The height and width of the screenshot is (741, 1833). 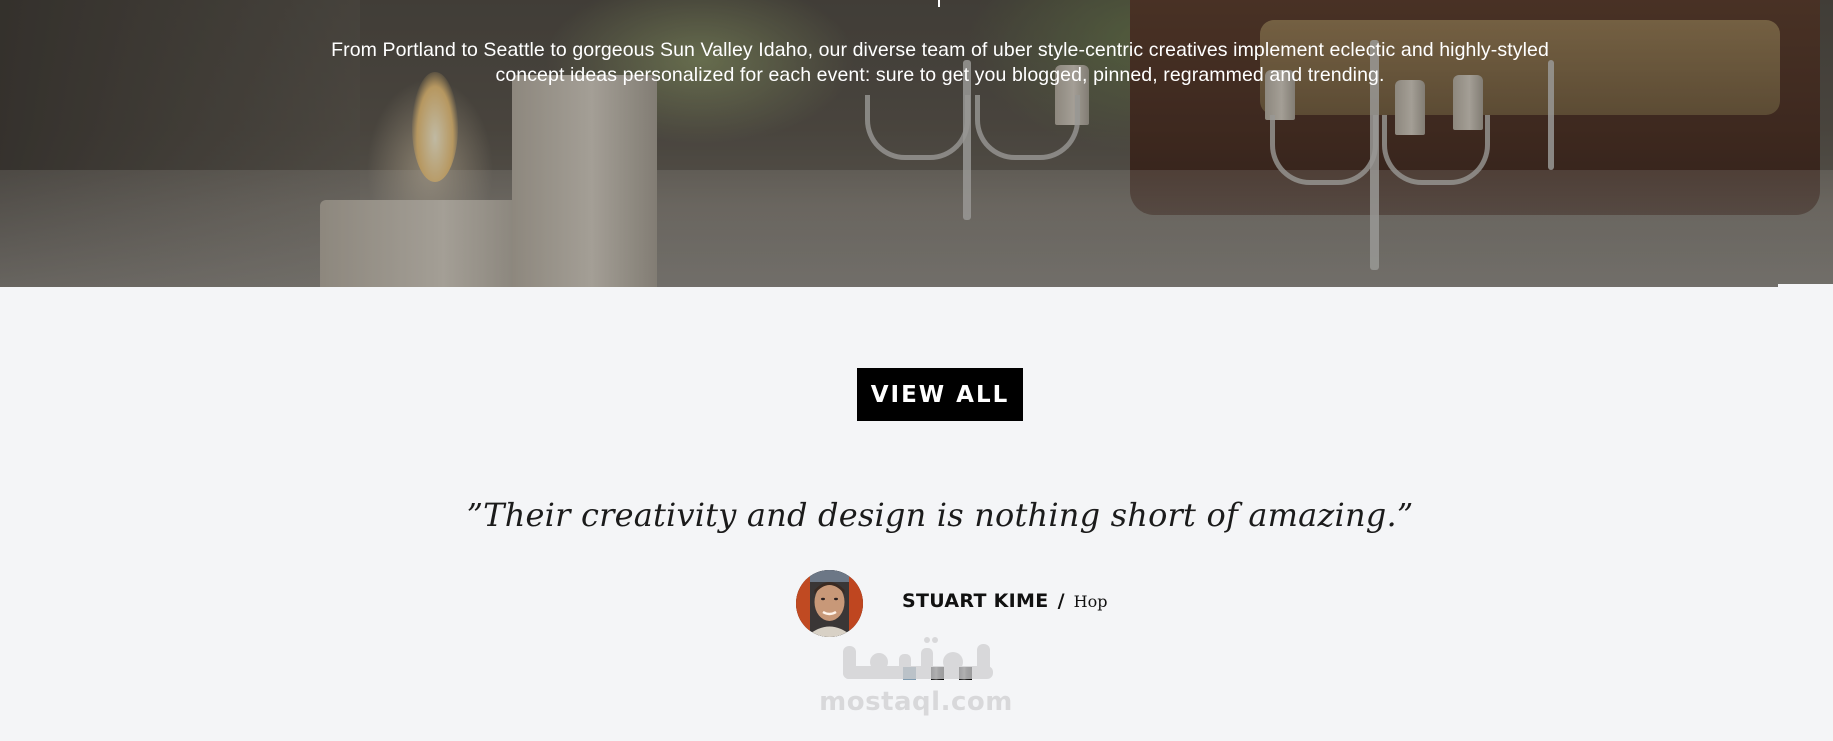 I want to click on testimonial-author: STUART KIME / Hop, so click(x=1005, y=605).